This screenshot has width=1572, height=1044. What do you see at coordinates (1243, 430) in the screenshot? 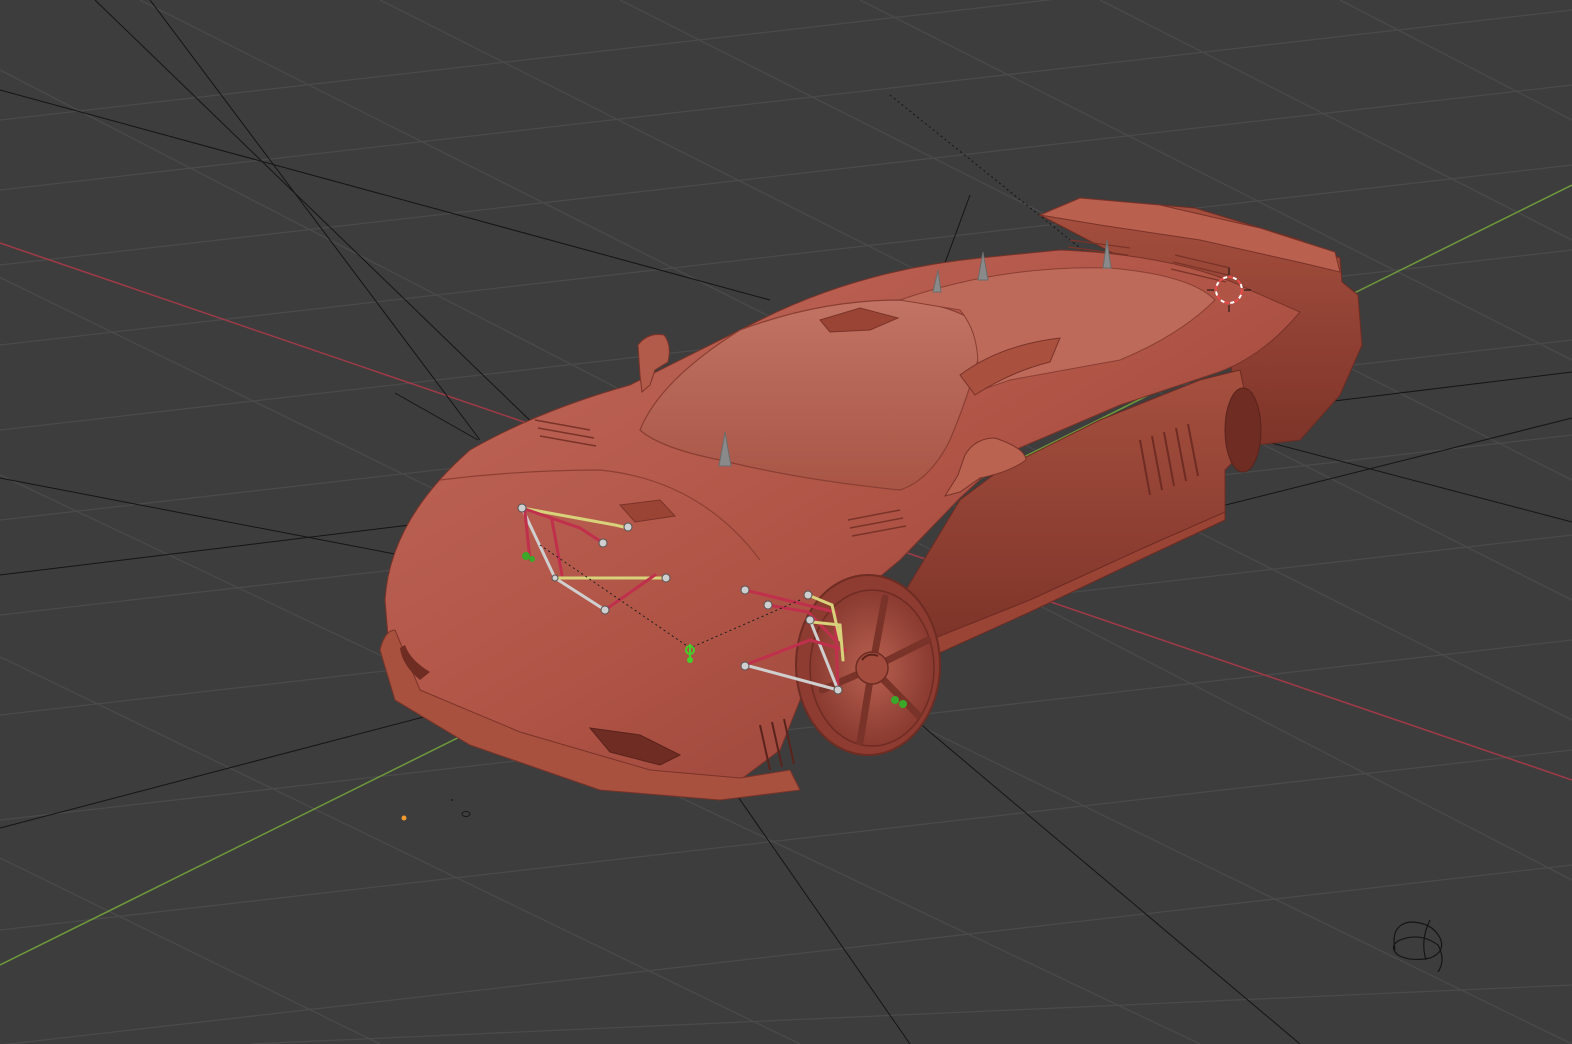
I see `rear-wheel` at bounding box center [1243, 430].